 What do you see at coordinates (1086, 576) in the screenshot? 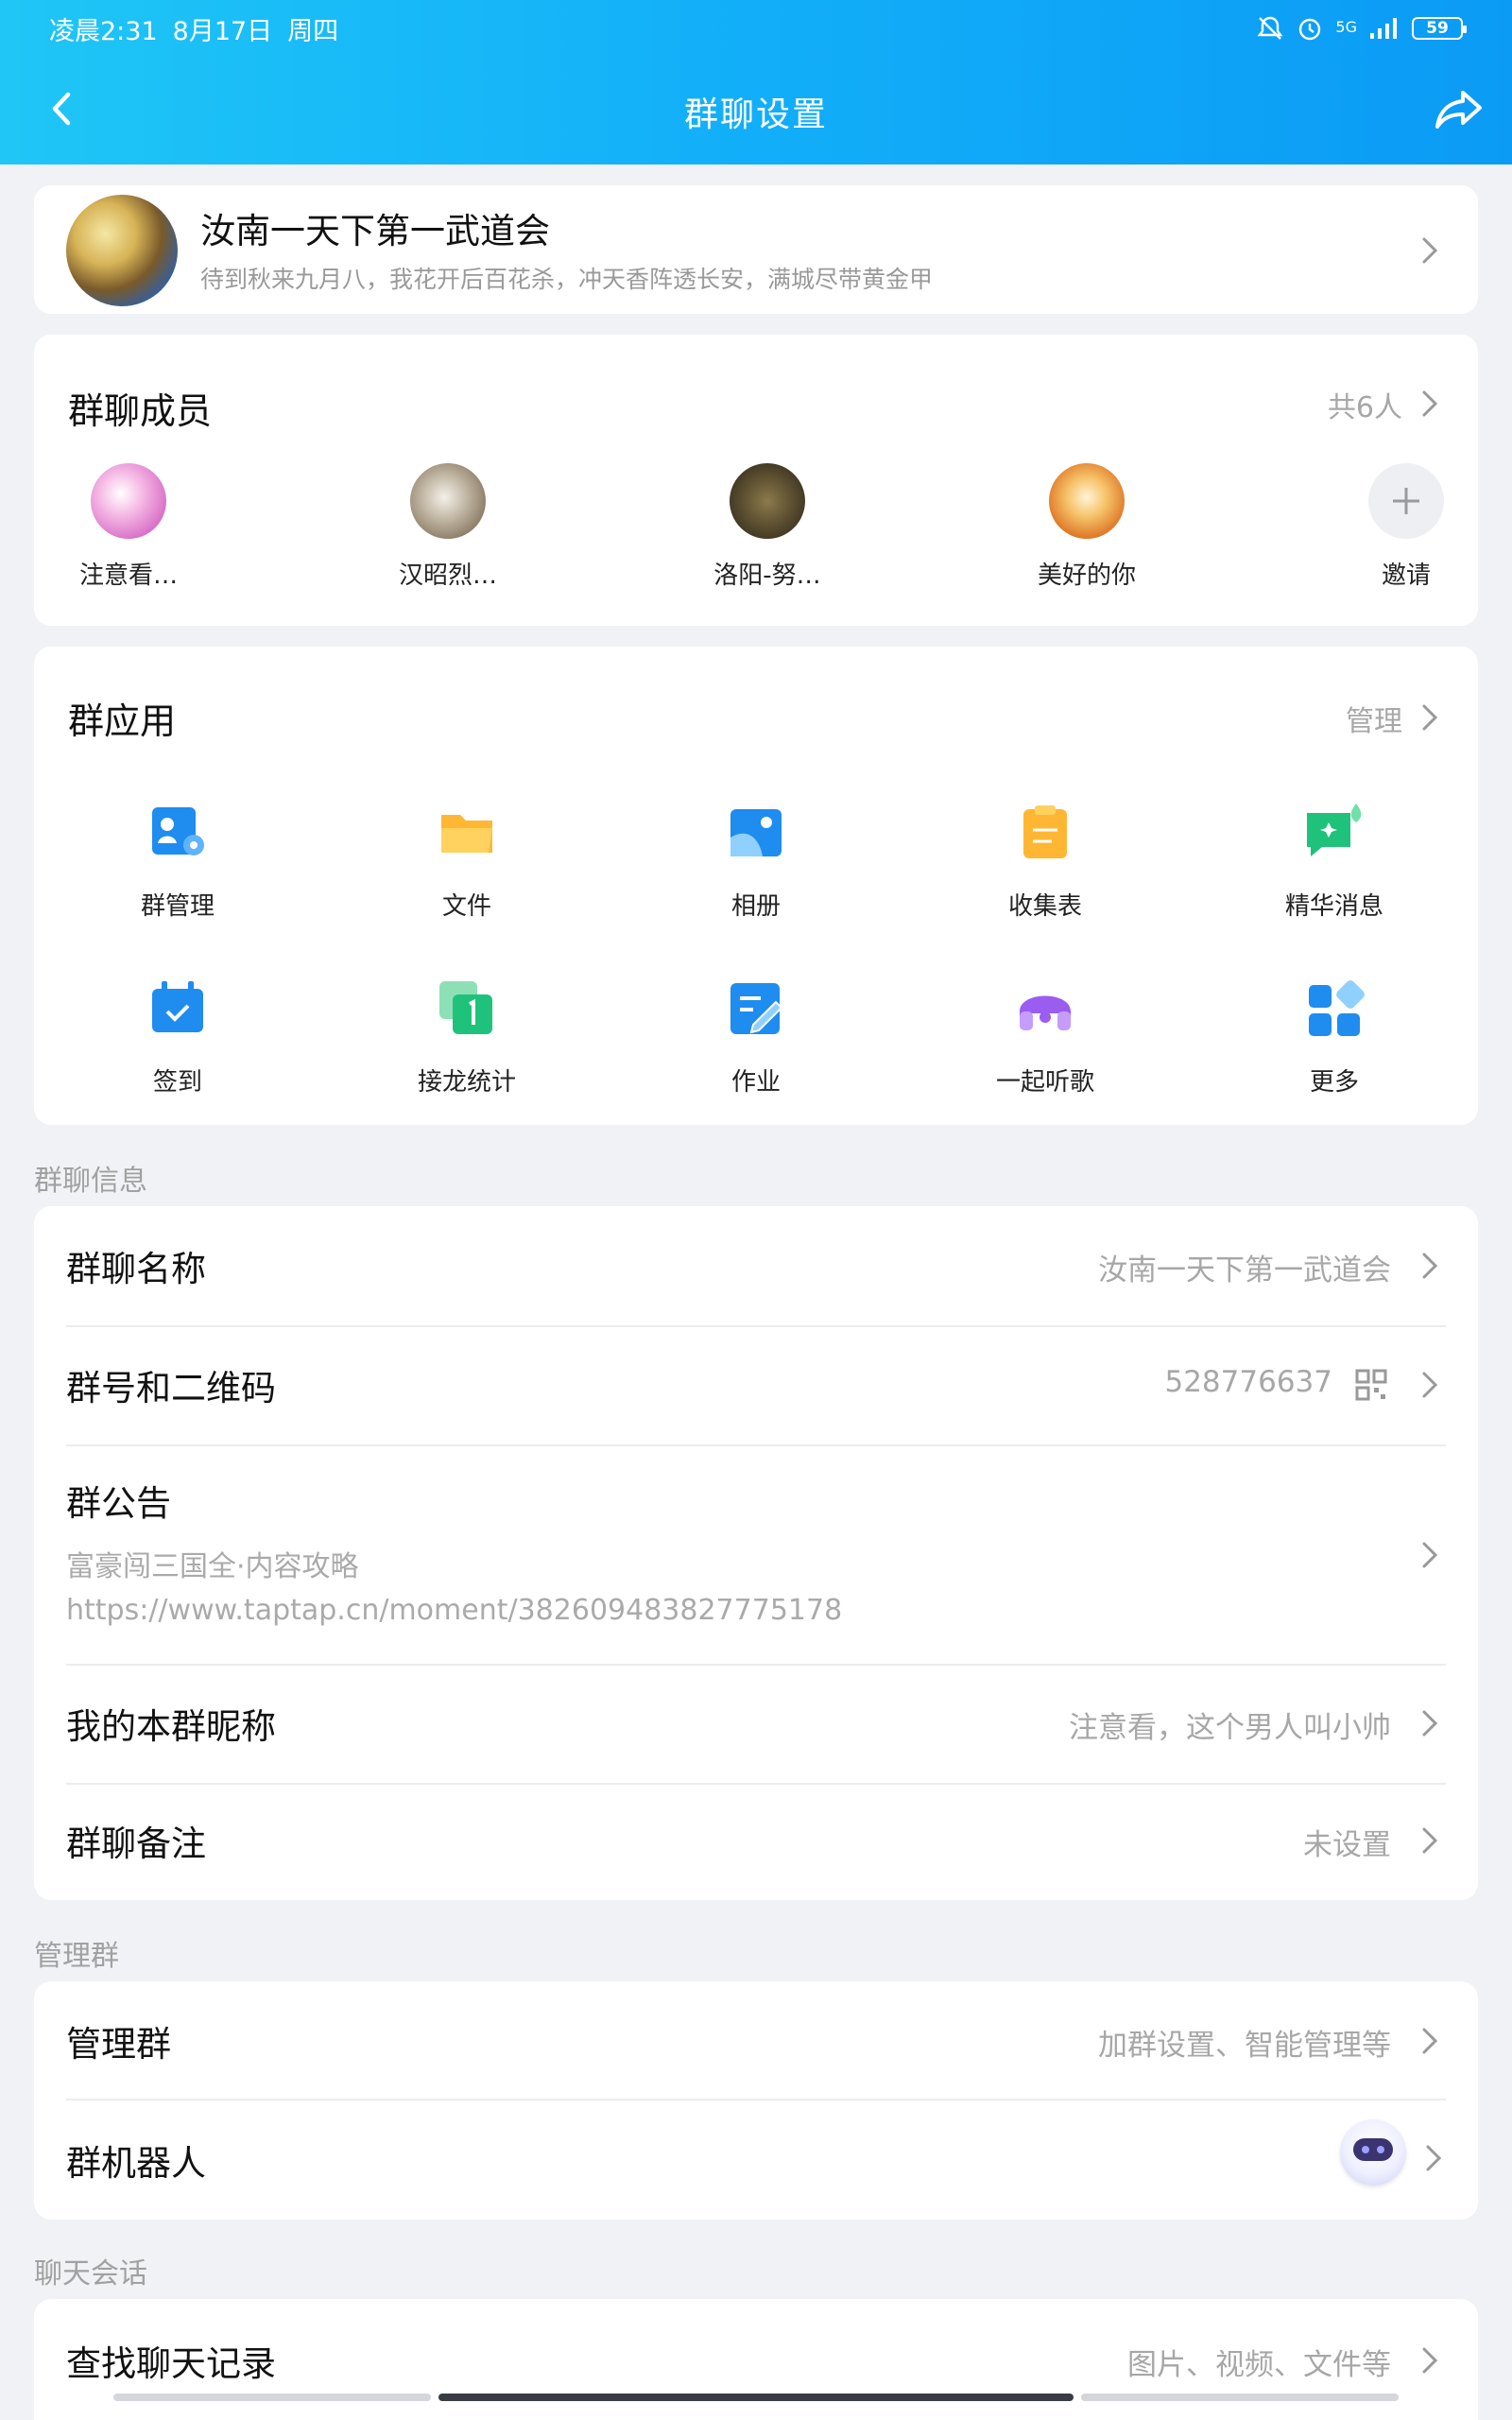
I see `member-name: 美好的你` at bounding box center [1086, 576].